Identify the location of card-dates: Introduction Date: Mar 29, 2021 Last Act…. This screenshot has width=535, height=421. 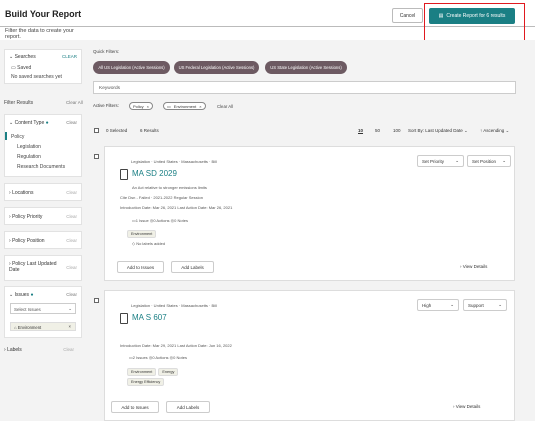
(176, 345).